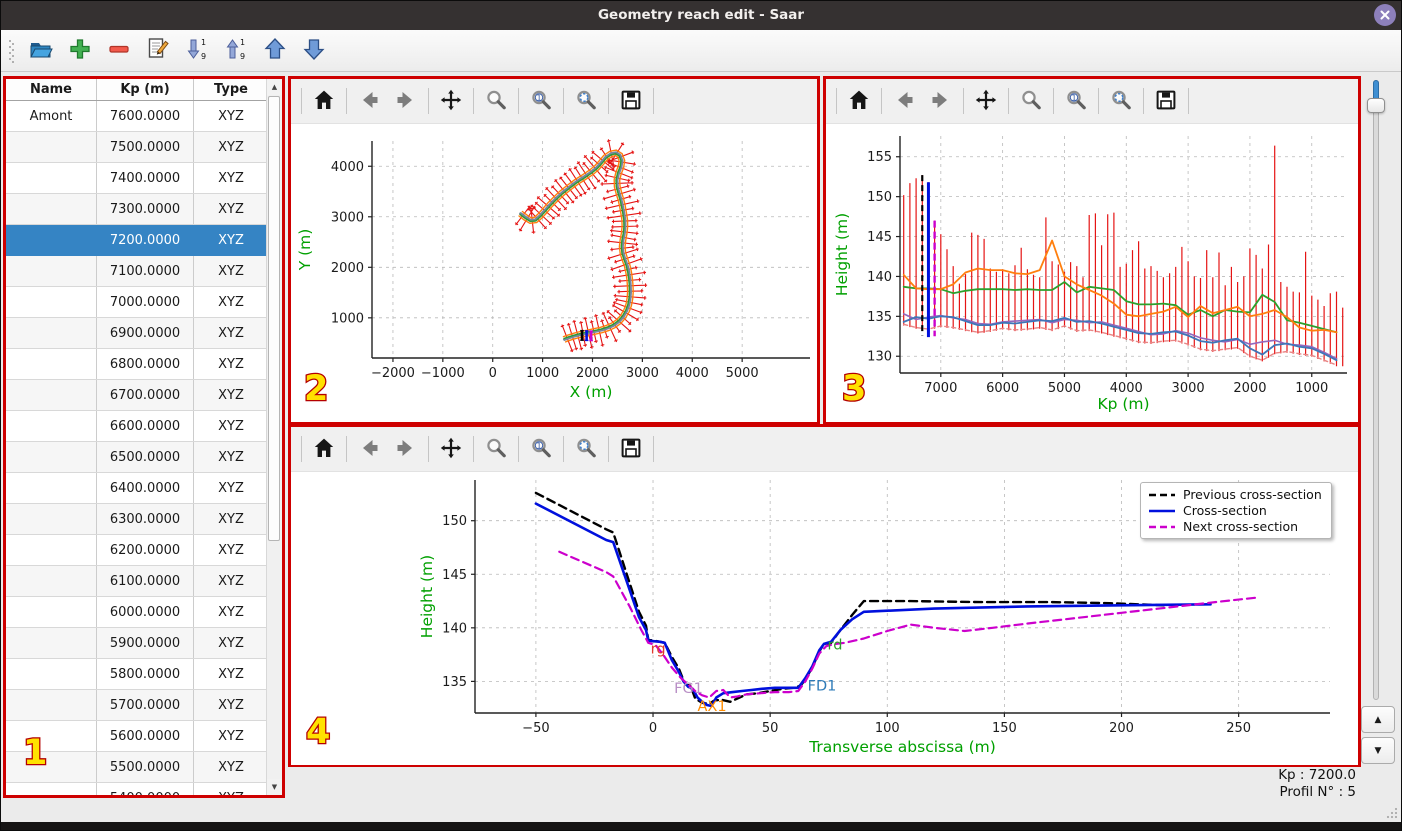  Describe the element at coordinates (145, 643) in the screenshot. I see `cell-kp: 5900.0000` at that location.